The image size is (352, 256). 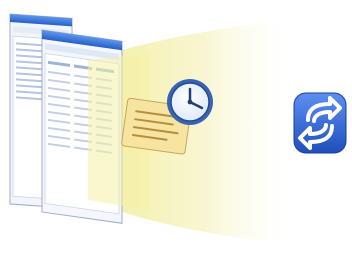 What do you see at coordinates (190, 102) in the screenshot?
I see `clock-icon` at bounding box center [190, 102].